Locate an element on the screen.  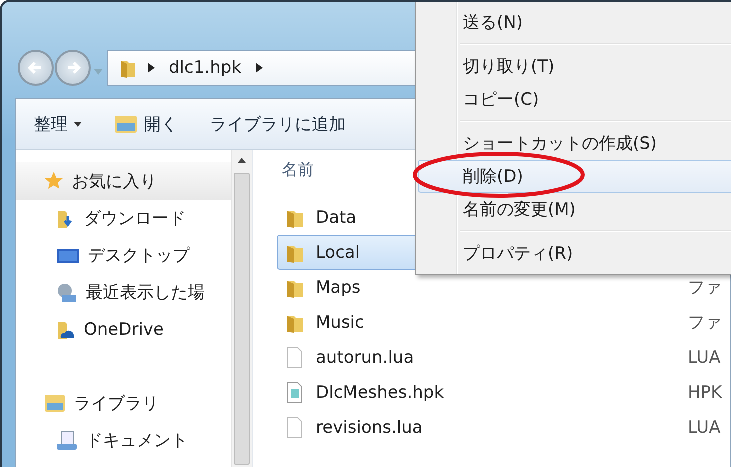
file-name: Local is located at coordinates (338, 252).